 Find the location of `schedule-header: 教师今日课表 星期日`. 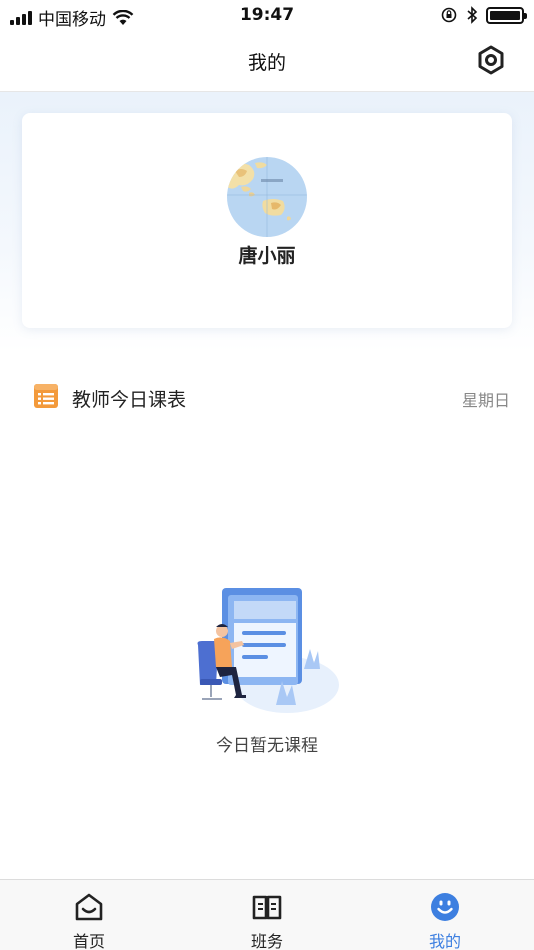

schedule-header: 教师今日课表 星期日 is located at coordinates (267, 397).